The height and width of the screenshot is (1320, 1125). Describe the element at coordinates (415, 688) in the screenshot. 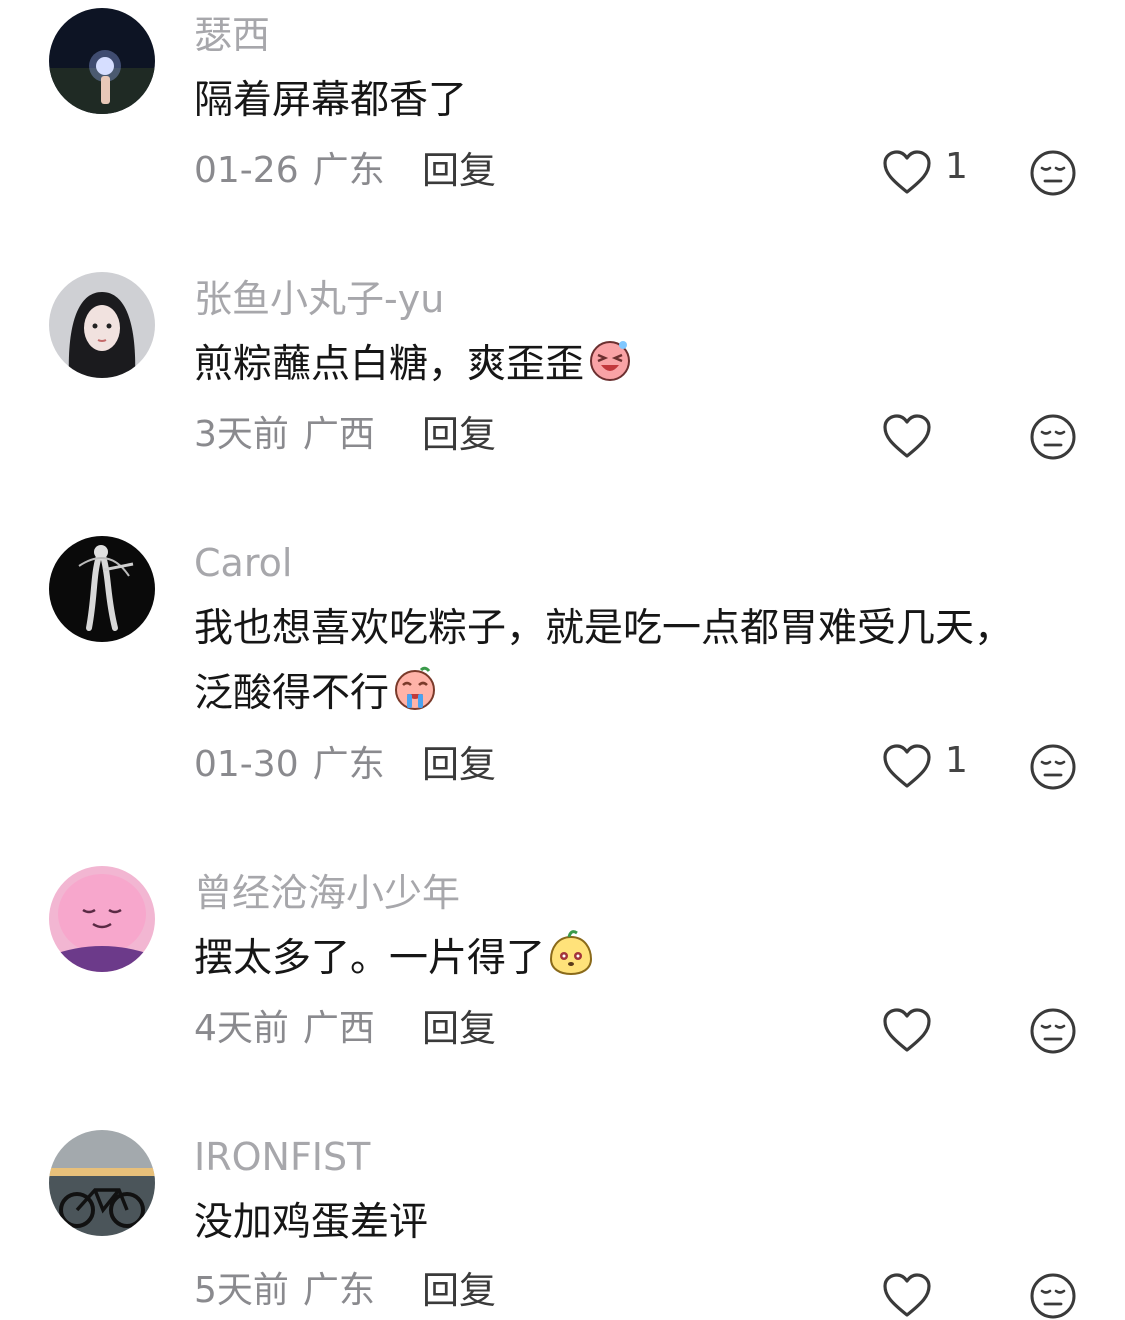

I see `crying-emoji-icon` at that location.